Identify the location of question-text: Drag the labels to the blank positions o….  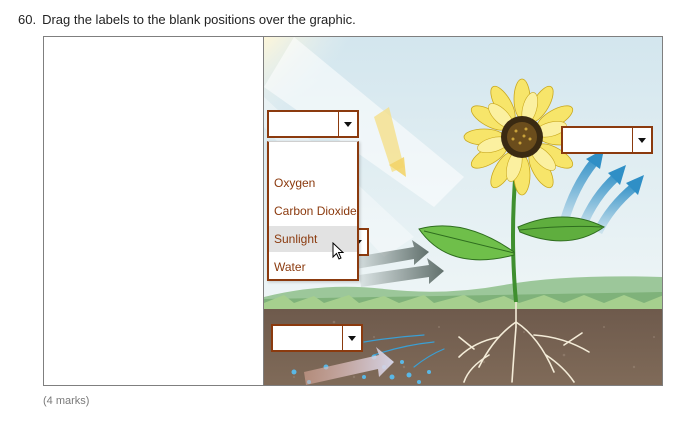
(199, 19).